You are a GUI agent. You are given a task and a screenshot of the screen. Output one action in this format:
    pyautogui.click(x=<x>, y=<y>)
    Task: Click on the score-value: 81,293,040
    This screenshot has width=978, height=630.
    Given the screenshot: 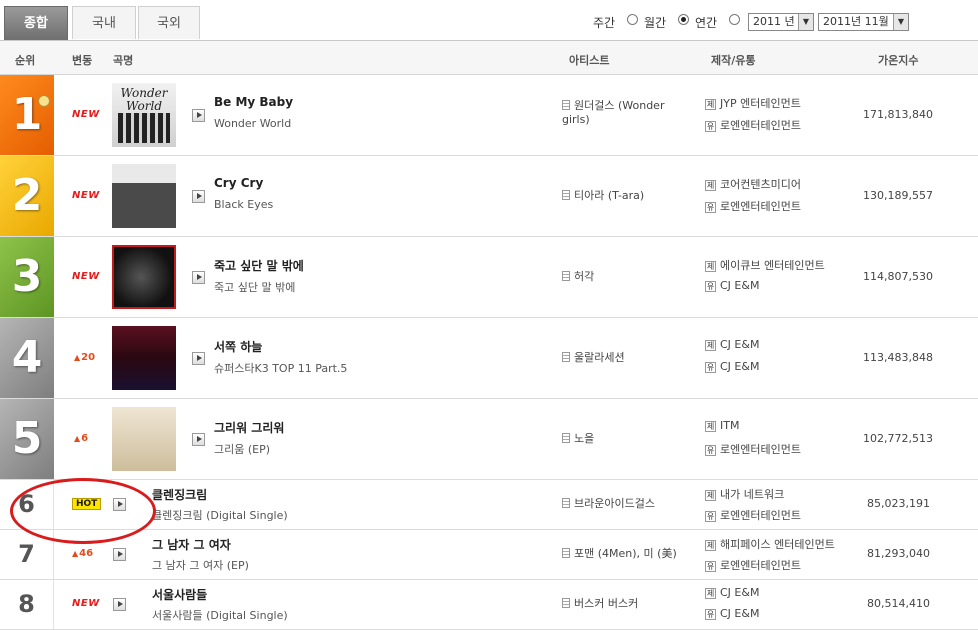 What is the action you would take?
    pyautogui.click(x=898, y=553)
    